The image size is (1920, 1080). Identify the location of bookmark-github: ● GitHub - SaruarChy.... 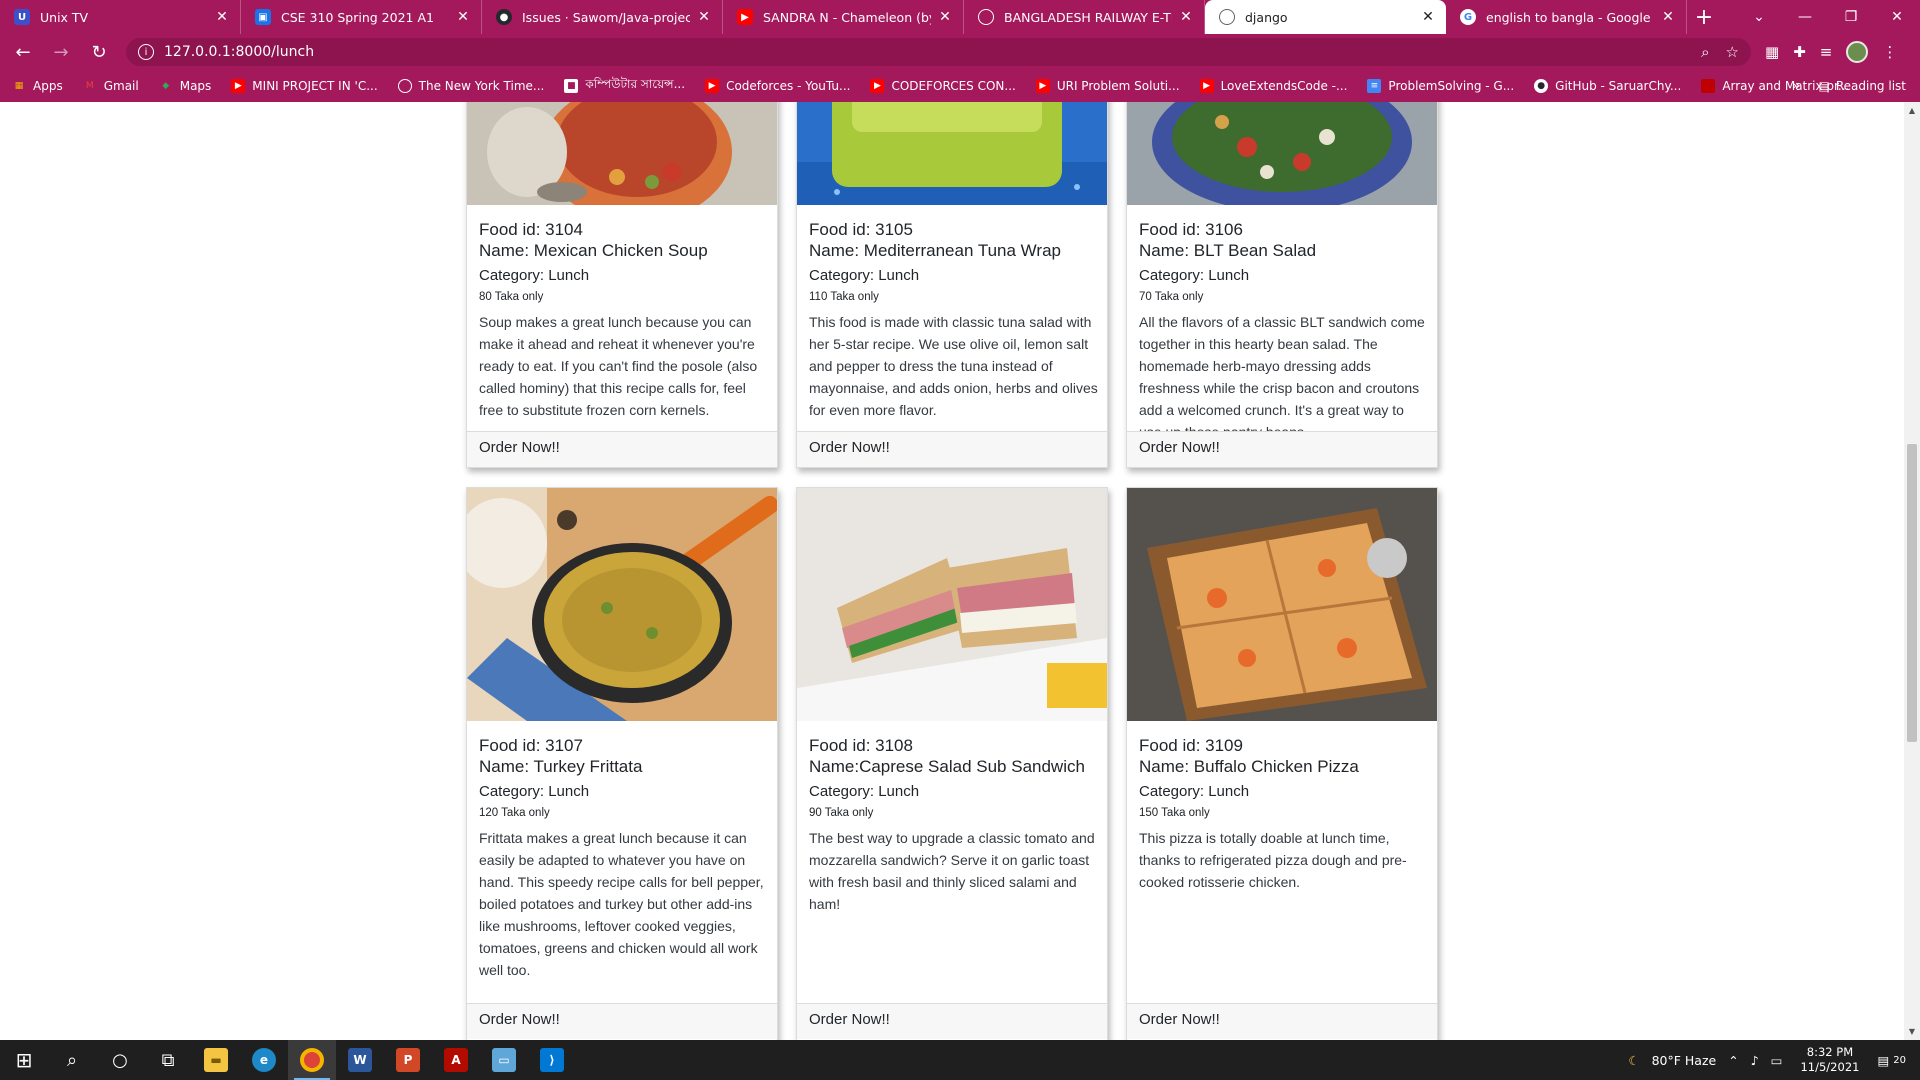
(1607, 86).